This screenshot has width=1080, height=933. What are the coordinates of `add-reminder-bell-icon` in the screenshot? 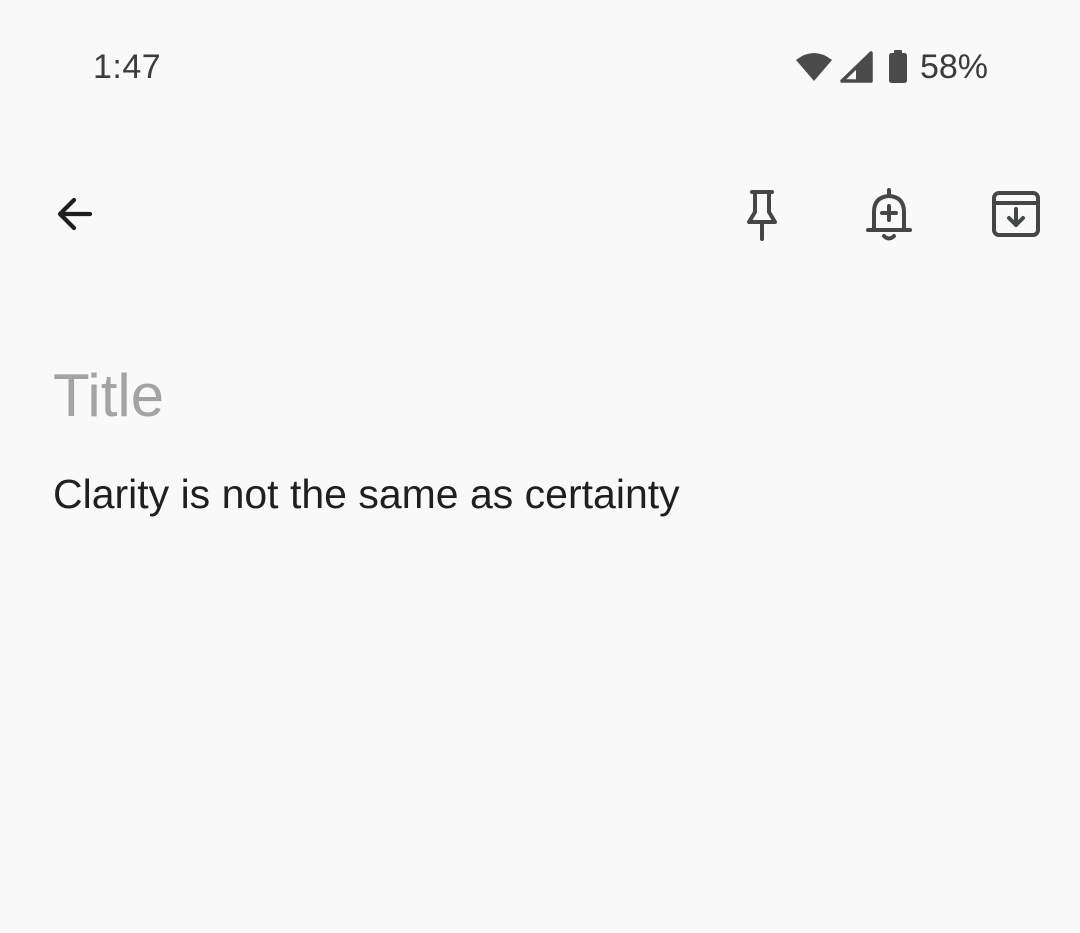 It's located at (889, 214).